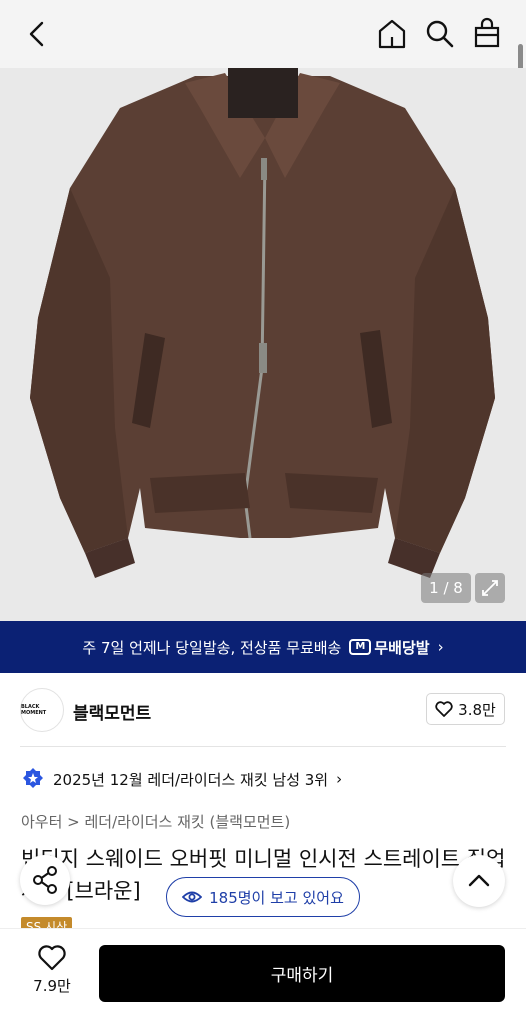 The image size is (526, 1024). I want to click on delivery-truck-icon: M, so click(360, 647).